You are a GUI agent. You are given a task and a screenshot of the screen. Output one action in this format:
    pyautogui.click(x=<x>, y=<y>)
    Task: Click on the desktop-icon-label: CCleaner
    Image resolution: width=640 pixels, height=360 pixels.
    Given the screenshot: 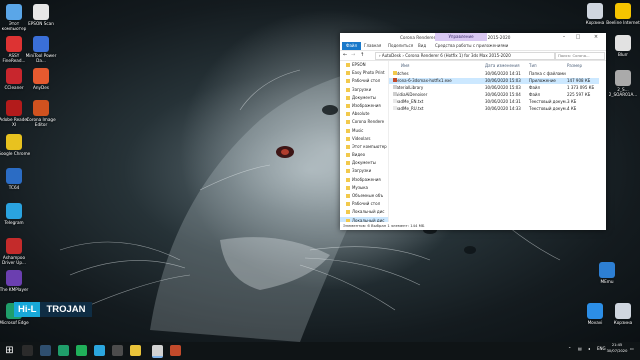 What is the action you would take?
    pyautogui.click(x=14, y=87)
    